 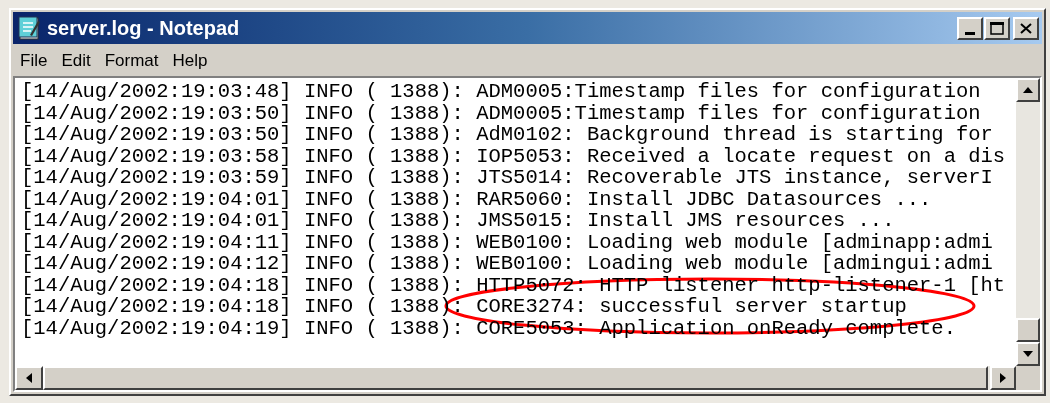 I want to click on vertical-scrollbar, so click(x=1028, y=222).